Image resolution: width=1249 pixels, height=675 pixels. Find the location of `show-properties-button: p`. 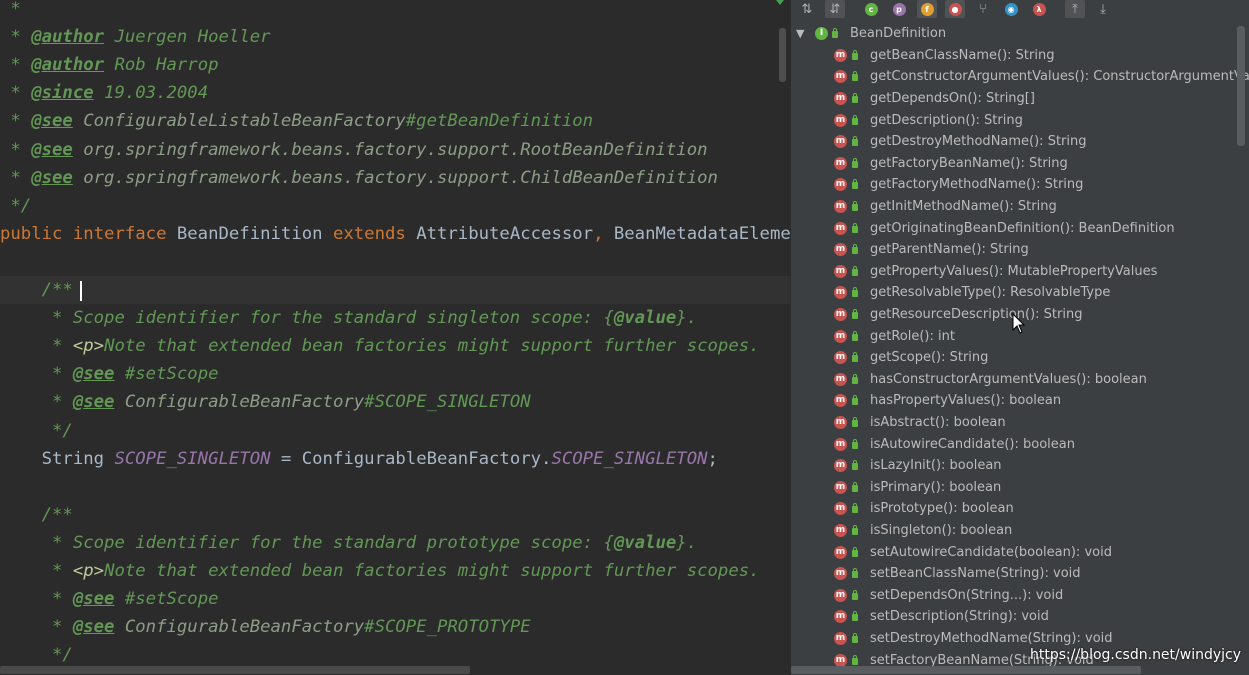

show-properties-button: p is located at coordinates (899, 9).